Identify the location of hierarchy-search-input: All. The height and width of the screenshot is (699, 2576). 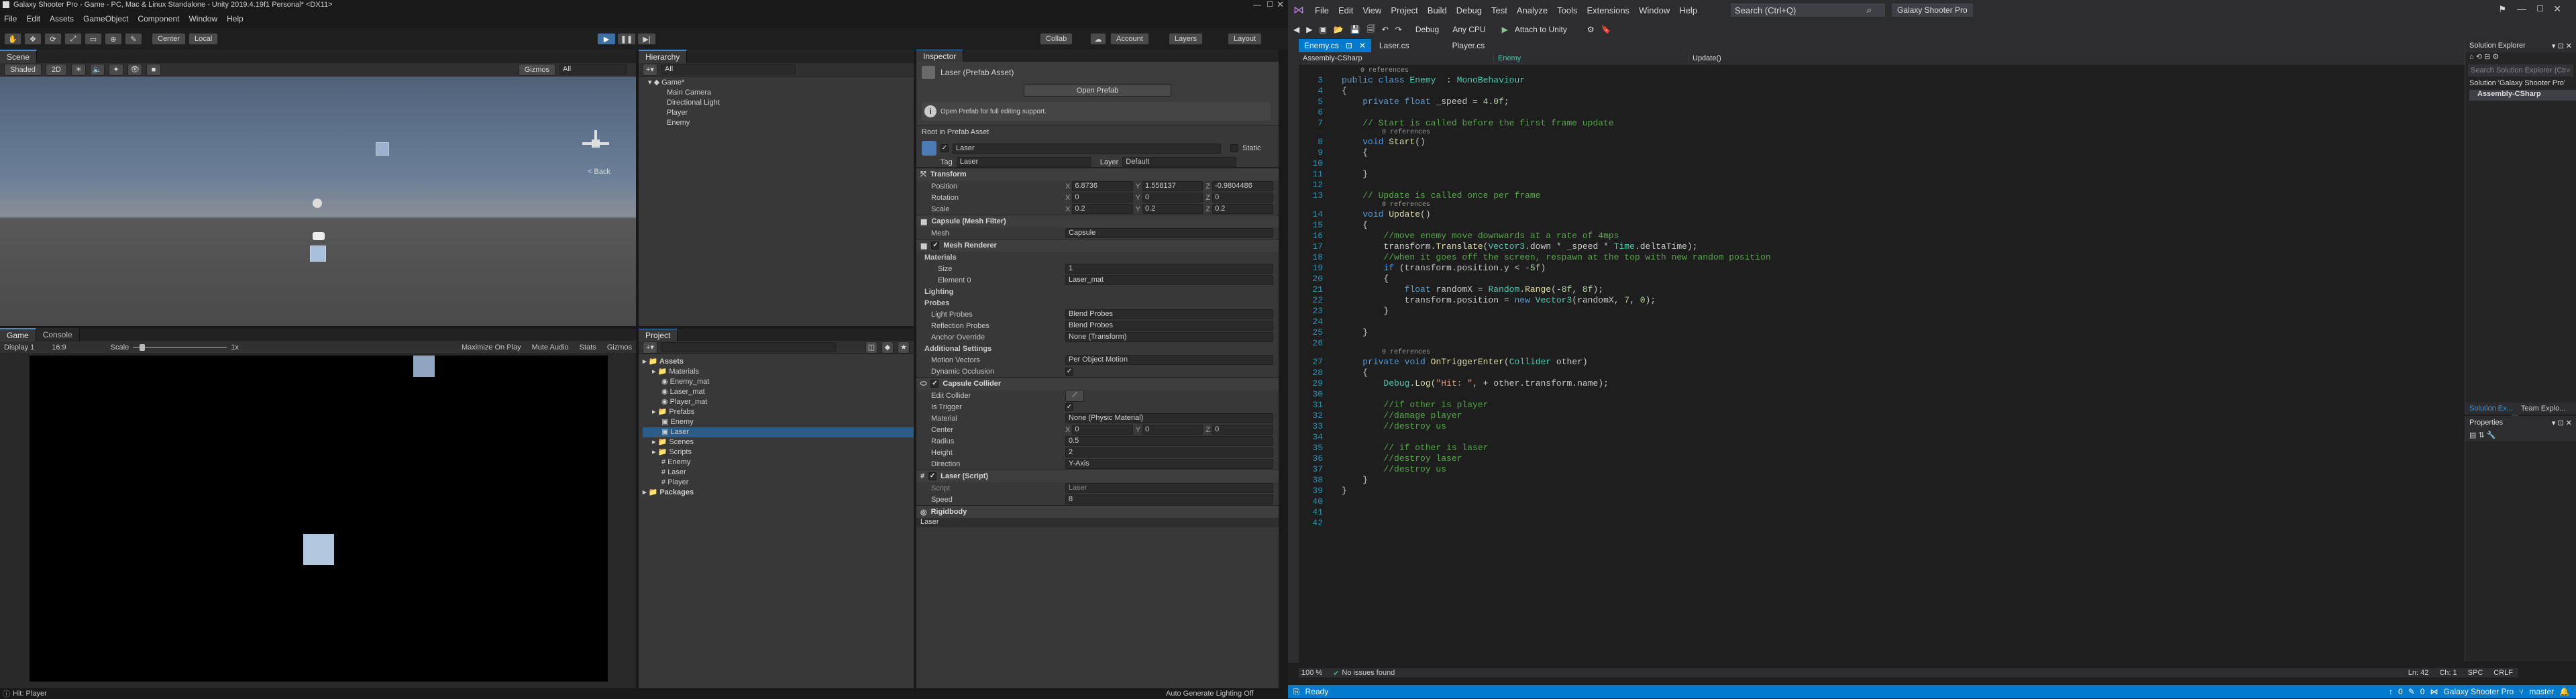
(728, 69).